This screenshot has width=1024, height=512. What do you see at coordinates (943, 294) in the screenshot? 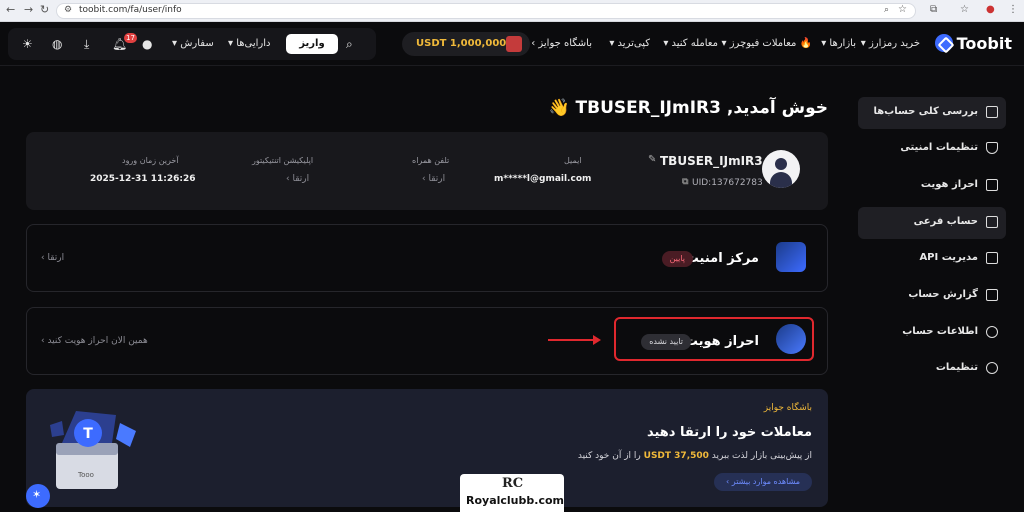
I see `sidebar-item-label: گزارش حساب` at bounding box center [943, 294].